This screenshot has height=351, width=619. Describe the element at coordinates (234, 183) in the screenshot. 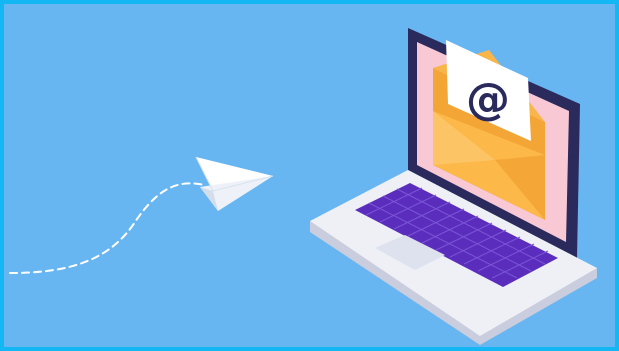

I see `paper-plane-icon` at that location.